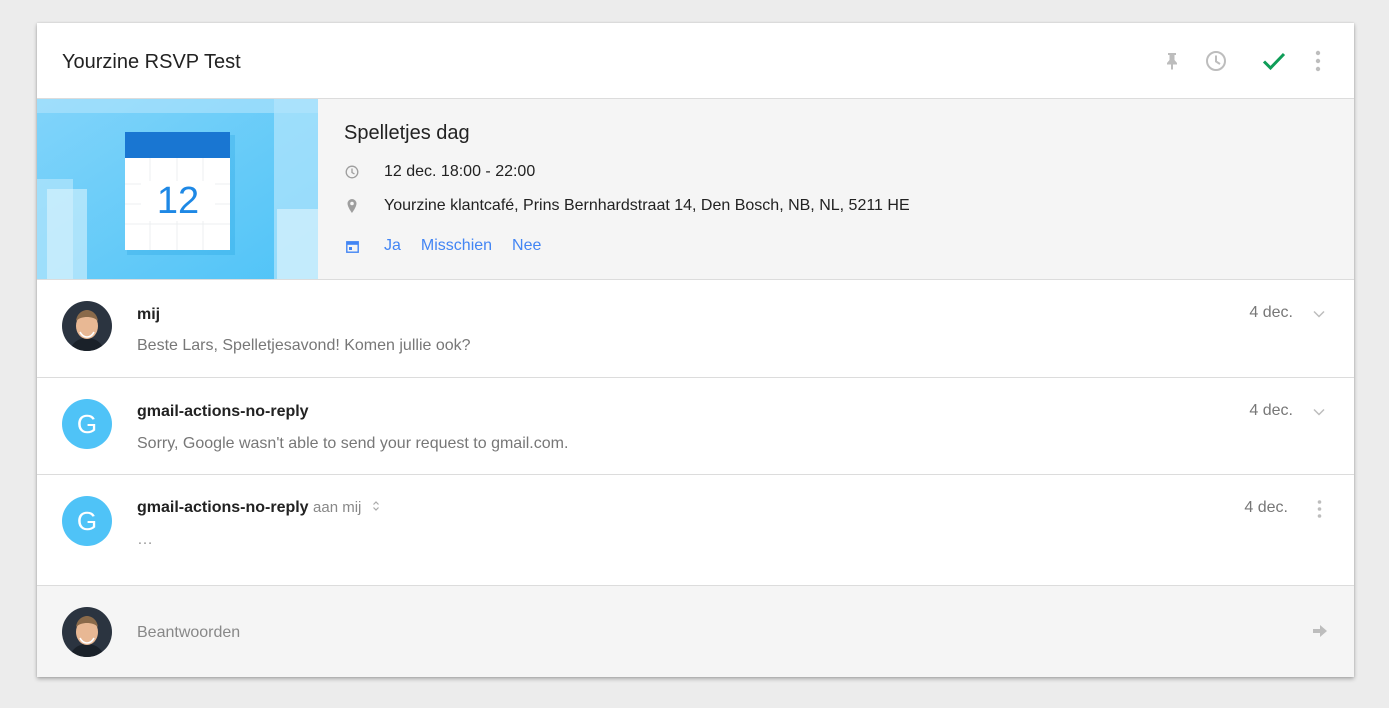  I want to click on location-pin-icon, so click(352, 206).